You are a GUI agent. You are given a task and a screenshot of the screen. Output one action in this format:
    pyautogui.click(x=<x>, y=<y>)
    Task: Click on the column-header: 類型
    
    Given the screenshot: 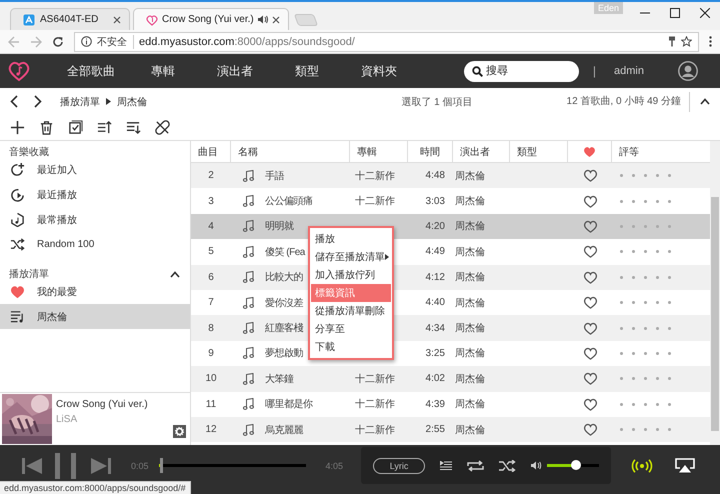 What is the action you would take?
    pyautogui.click(x=527, y=151)
    